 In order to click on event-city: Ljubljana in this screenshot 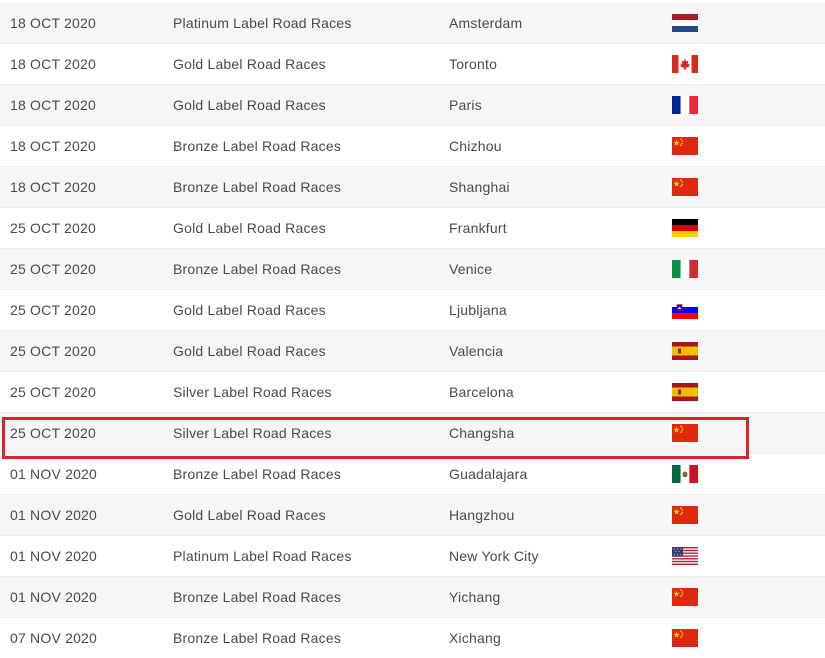, I will do `click(478, 310)`.